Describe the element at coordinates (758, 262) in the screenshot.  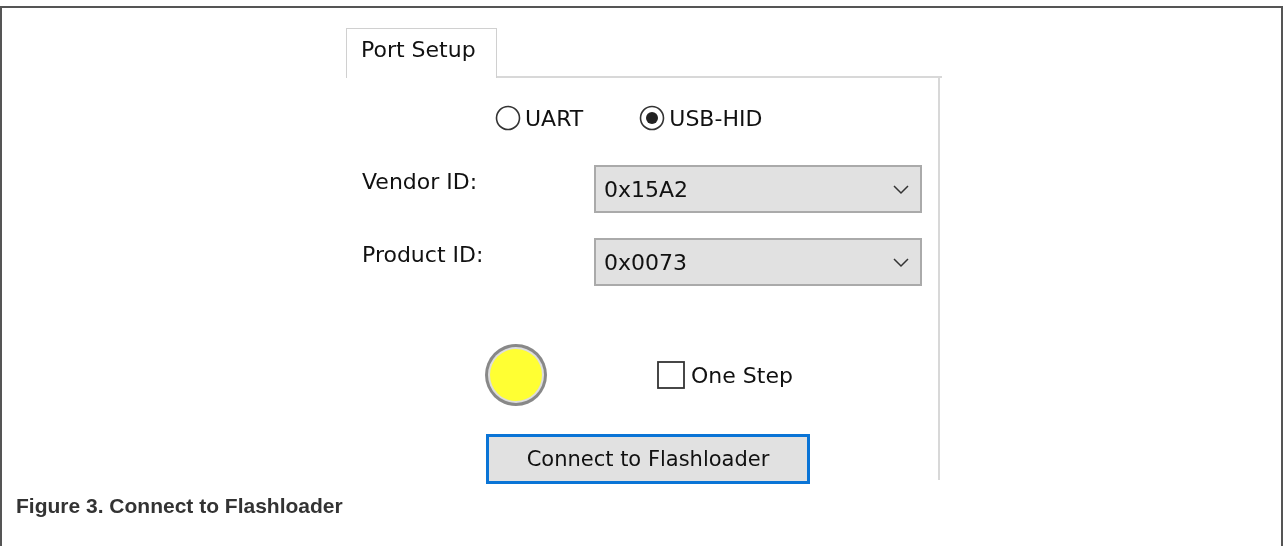
I see `dropdown: 0x0073` at that location.